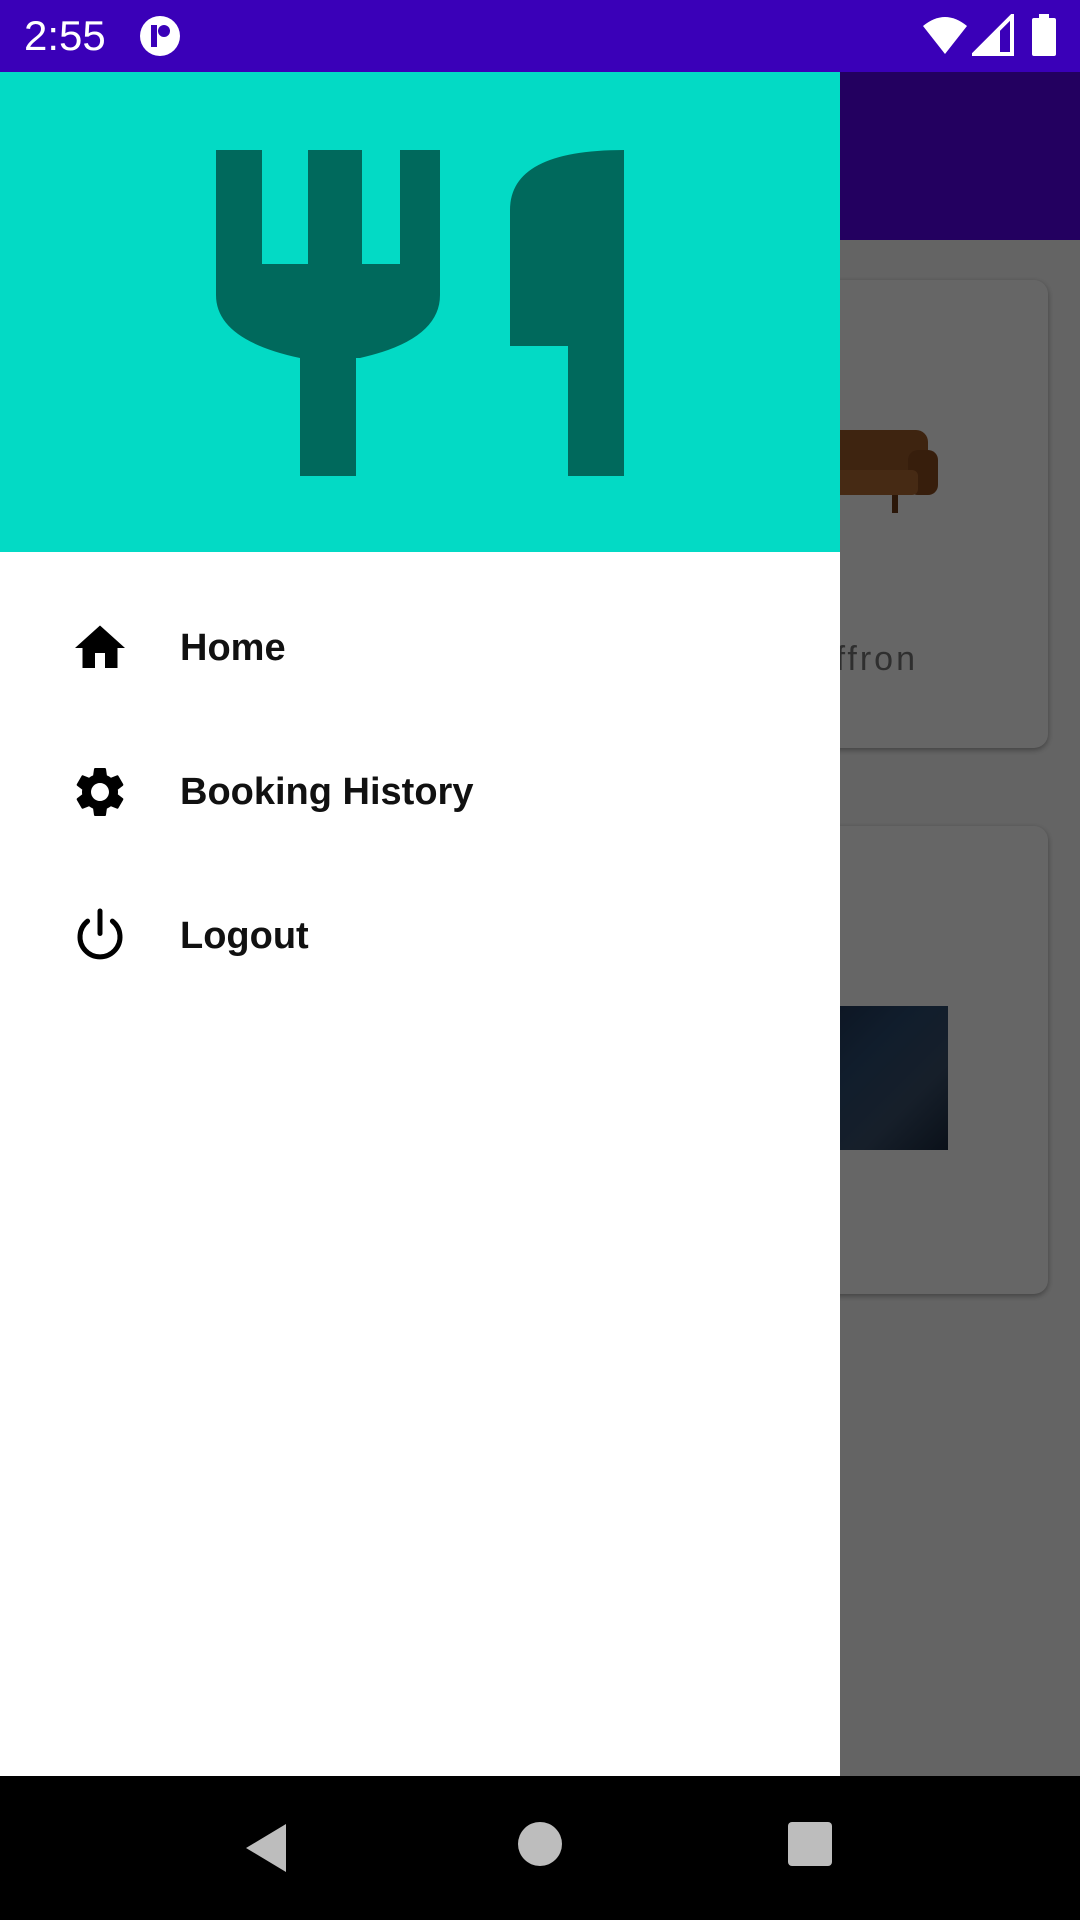  What do you see at coordinates (160, 36) in the screenshot?
I see `app-notification-icon` at bounding box center [160, 36].